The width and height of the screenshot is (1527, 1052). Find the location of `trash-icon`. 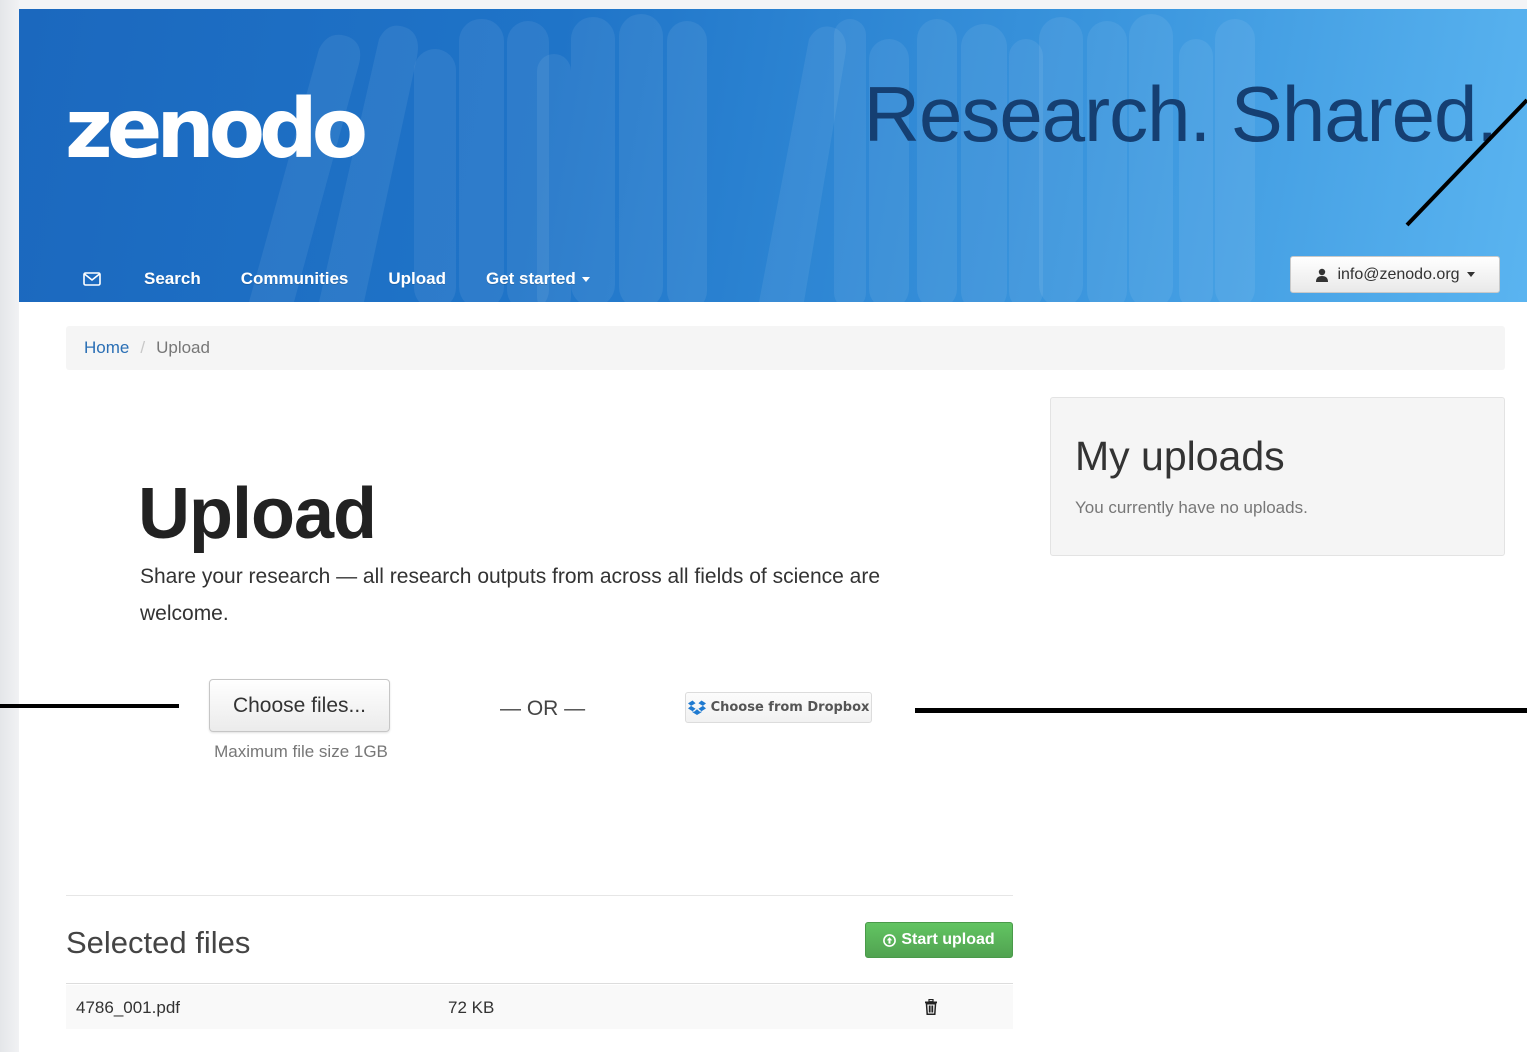

trash-icon is located at coordinates (931, 1007).